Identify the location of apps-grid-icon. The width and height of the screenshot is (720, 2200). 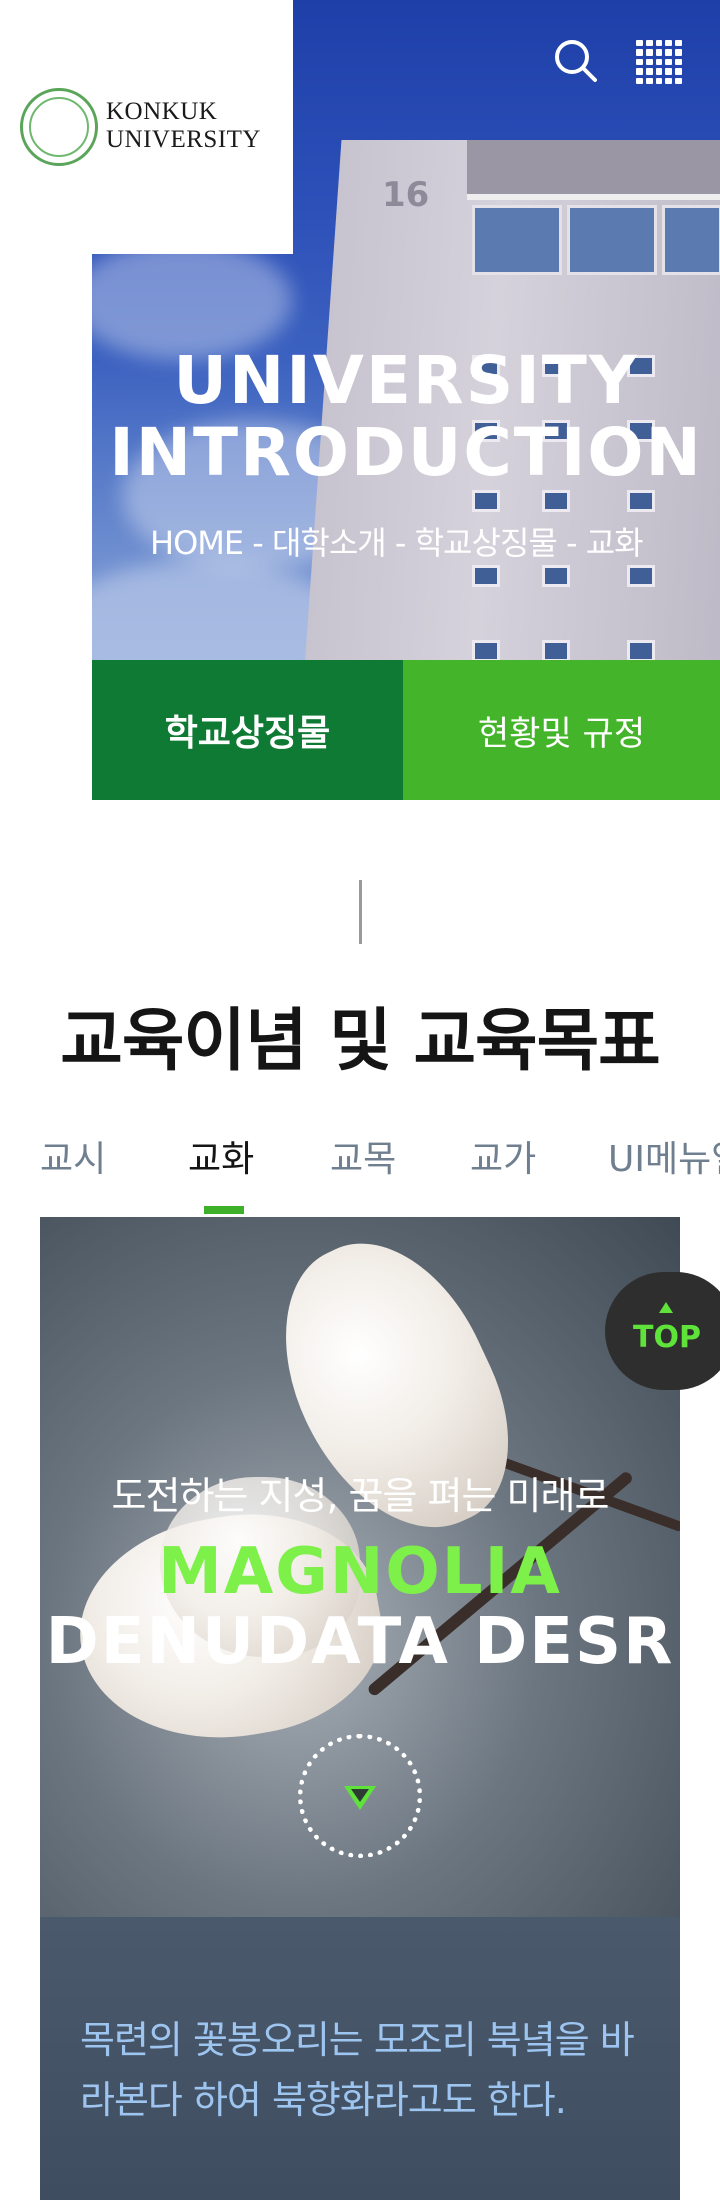
(659, 62).